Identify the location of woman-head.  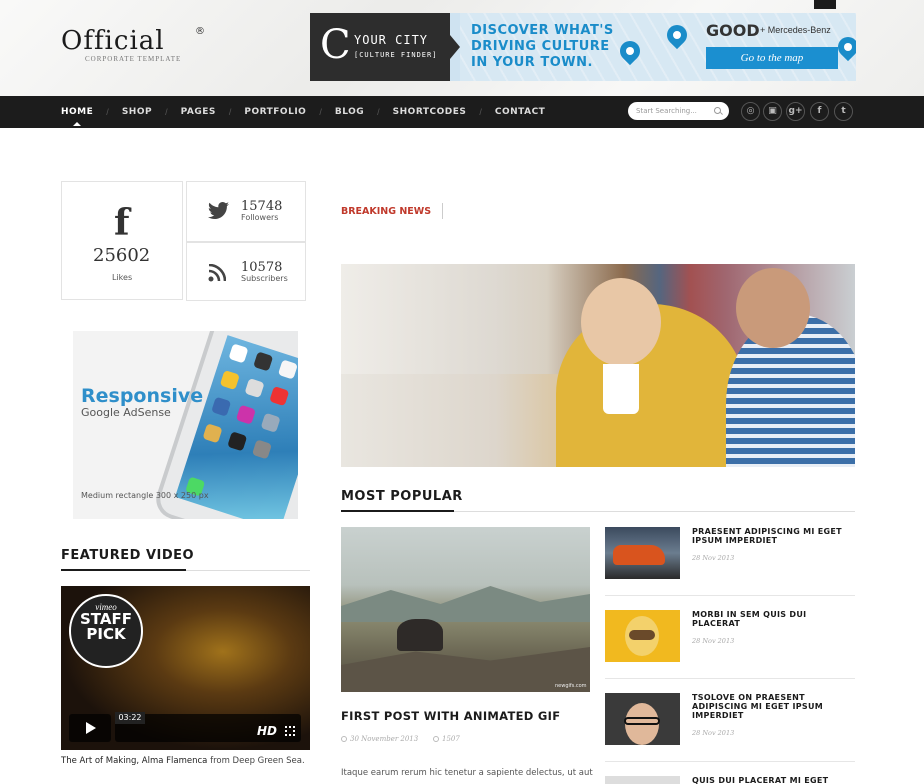
(621, 322).